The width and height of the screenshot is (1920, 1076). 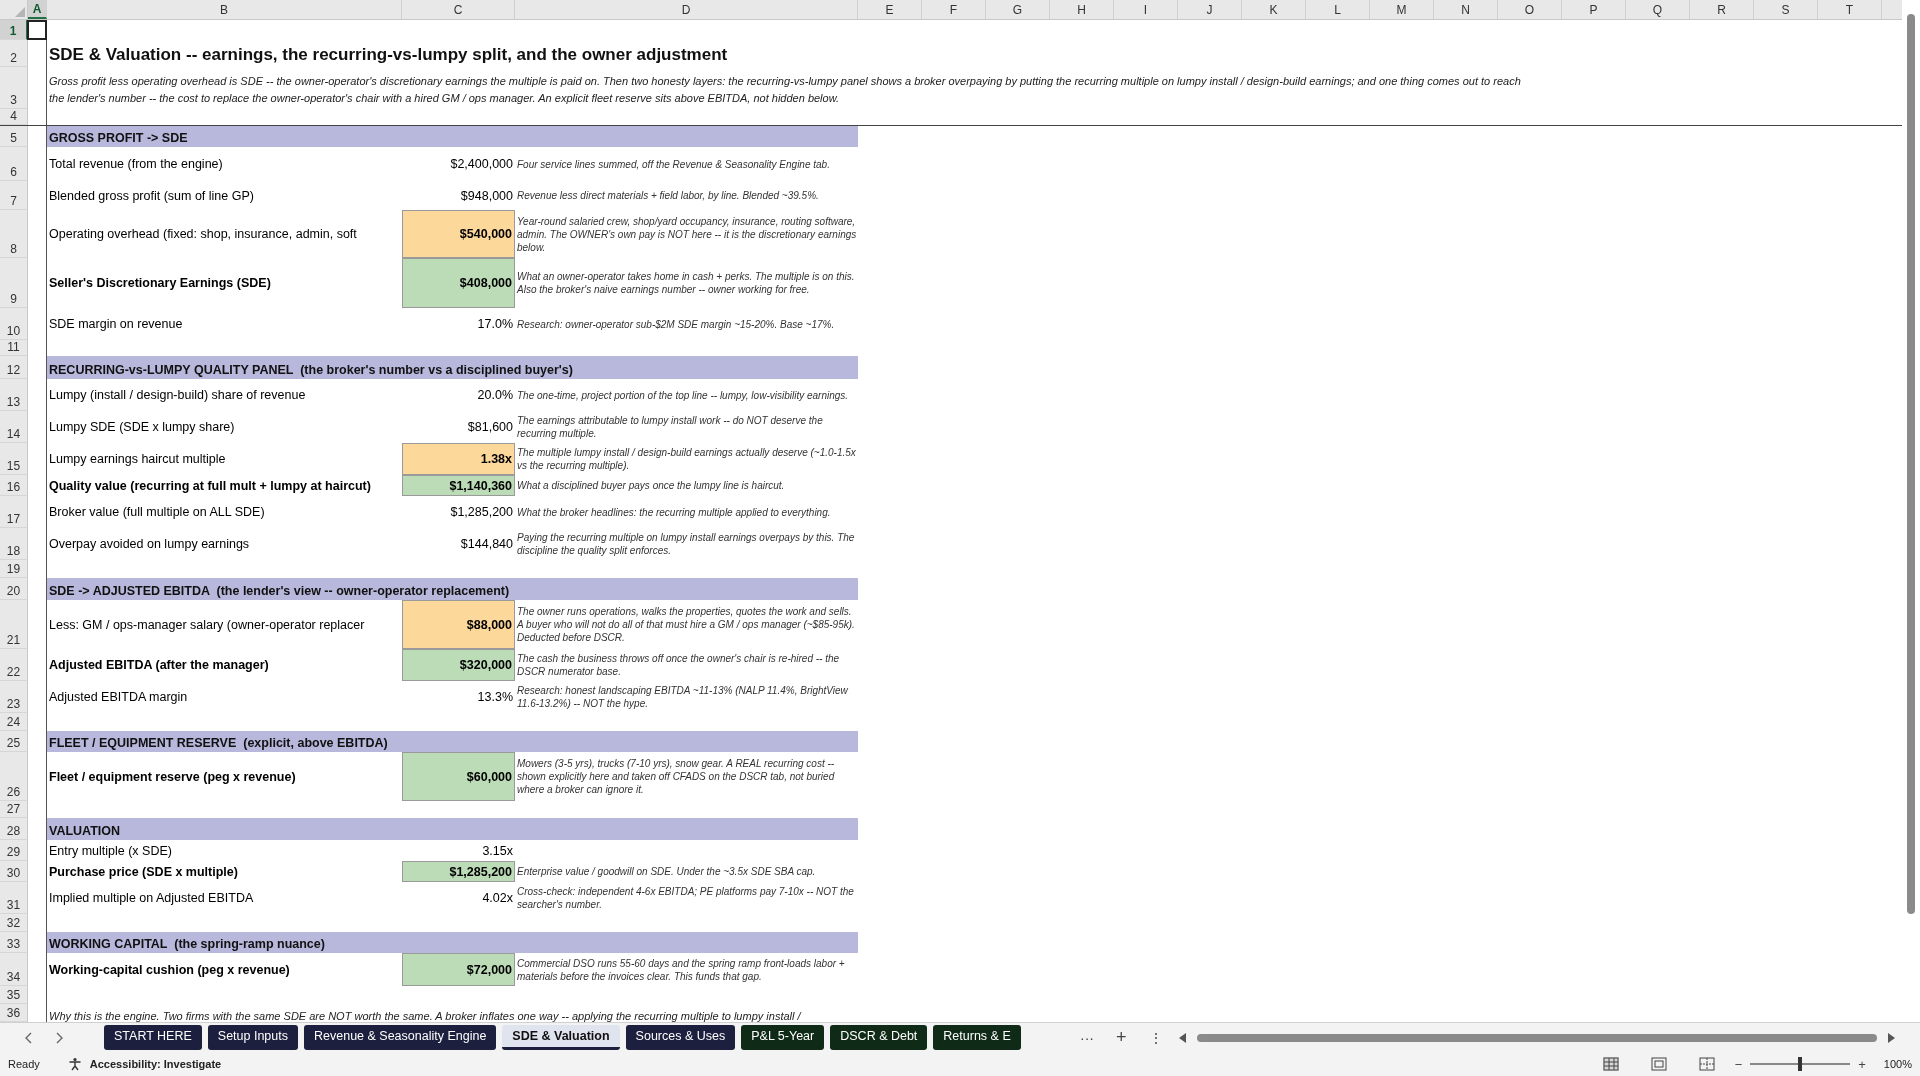 What do you see at coordinates (14, 665) in the screenshot?
I see `row-number: 22` at bounding box center [14, 665].